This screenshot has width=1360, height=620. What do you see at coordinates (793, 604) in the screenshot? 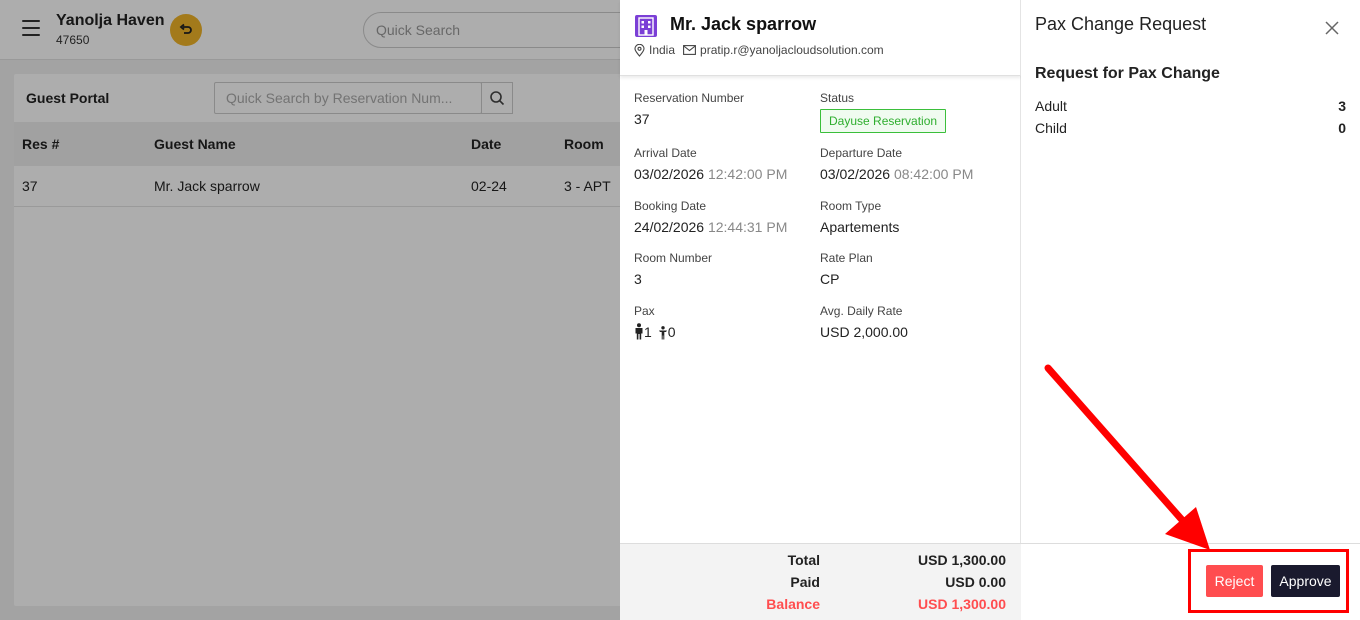
I see `balance-label: Balance` at bounding box center [793, 604].